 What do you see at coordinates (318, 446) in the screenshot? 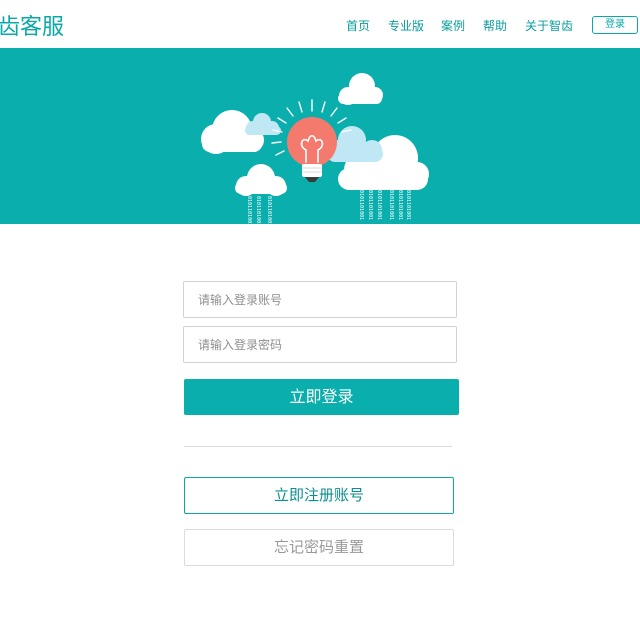
I see `divider` at bounding box center [318, 446].